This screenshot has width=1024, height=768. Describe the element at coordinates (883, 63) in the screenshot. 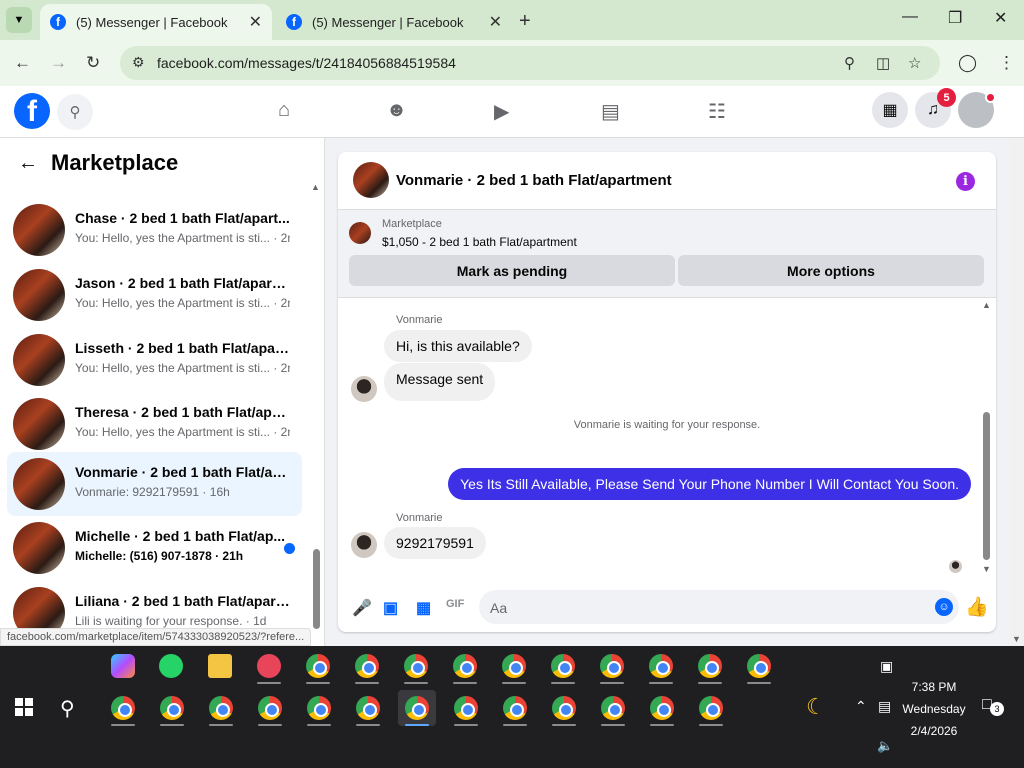

I see `install-app-icon: ◫` at that location.